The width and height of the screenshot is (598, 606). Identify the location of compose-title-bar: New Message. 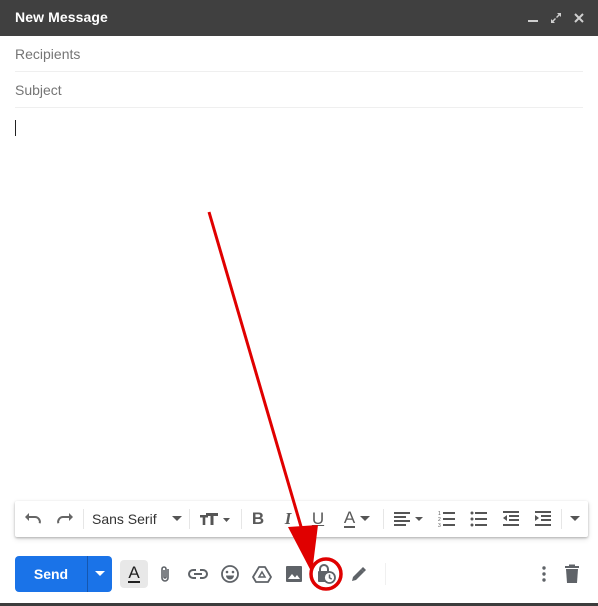
(299, 18).